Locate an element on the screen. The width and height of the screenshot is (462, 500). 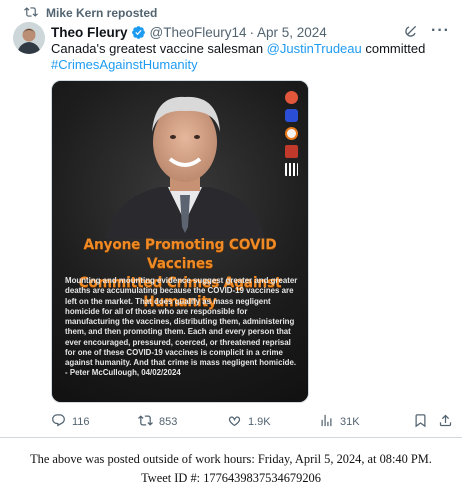
media-side-icons is located at coordinates (291, 133).